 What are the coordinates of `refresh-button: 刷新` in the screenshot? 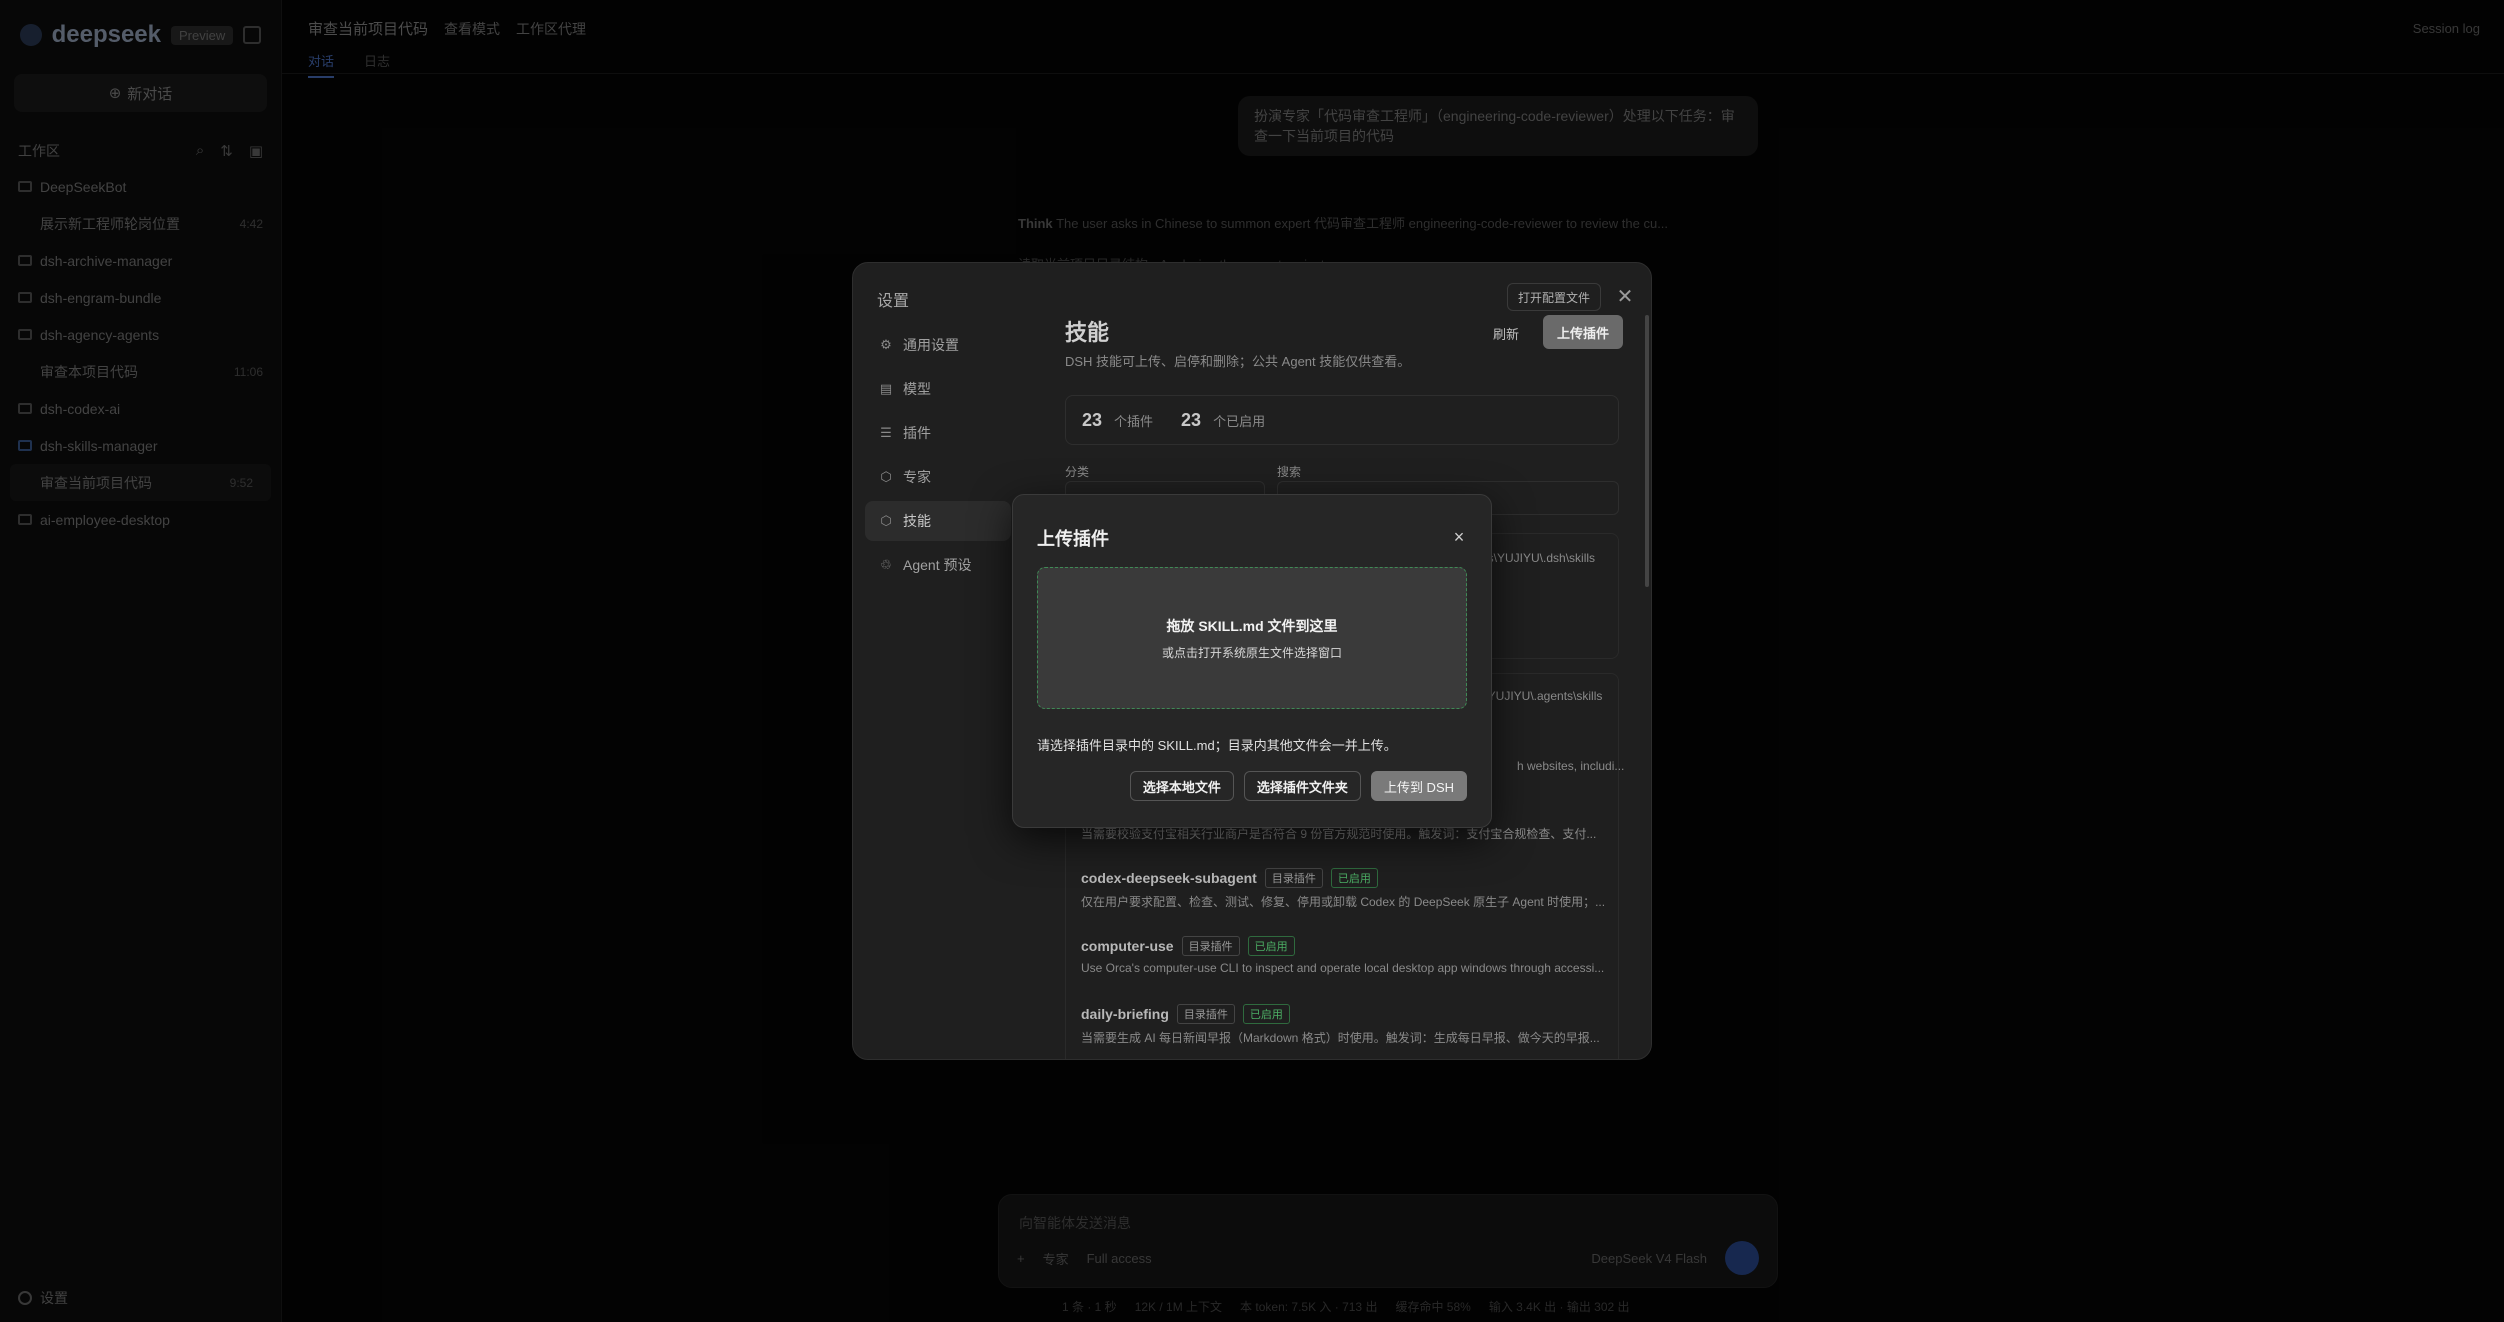 It's located at (1506, 333).